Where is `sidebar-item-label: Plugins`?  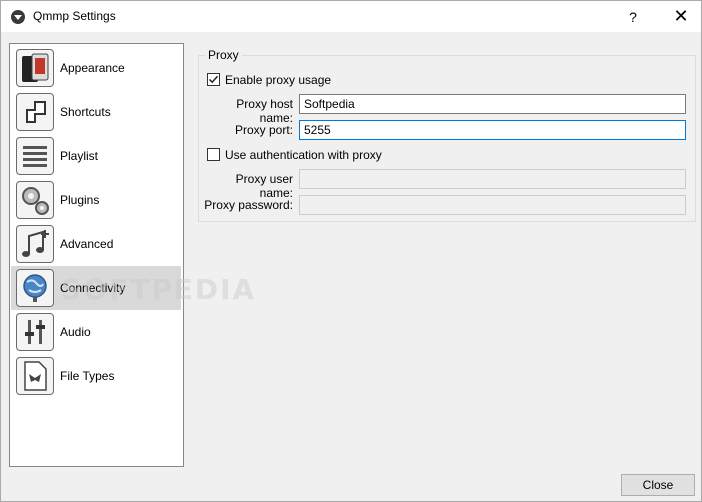
sidebar-item-label: Plugins is located at coordinates (80, 200).